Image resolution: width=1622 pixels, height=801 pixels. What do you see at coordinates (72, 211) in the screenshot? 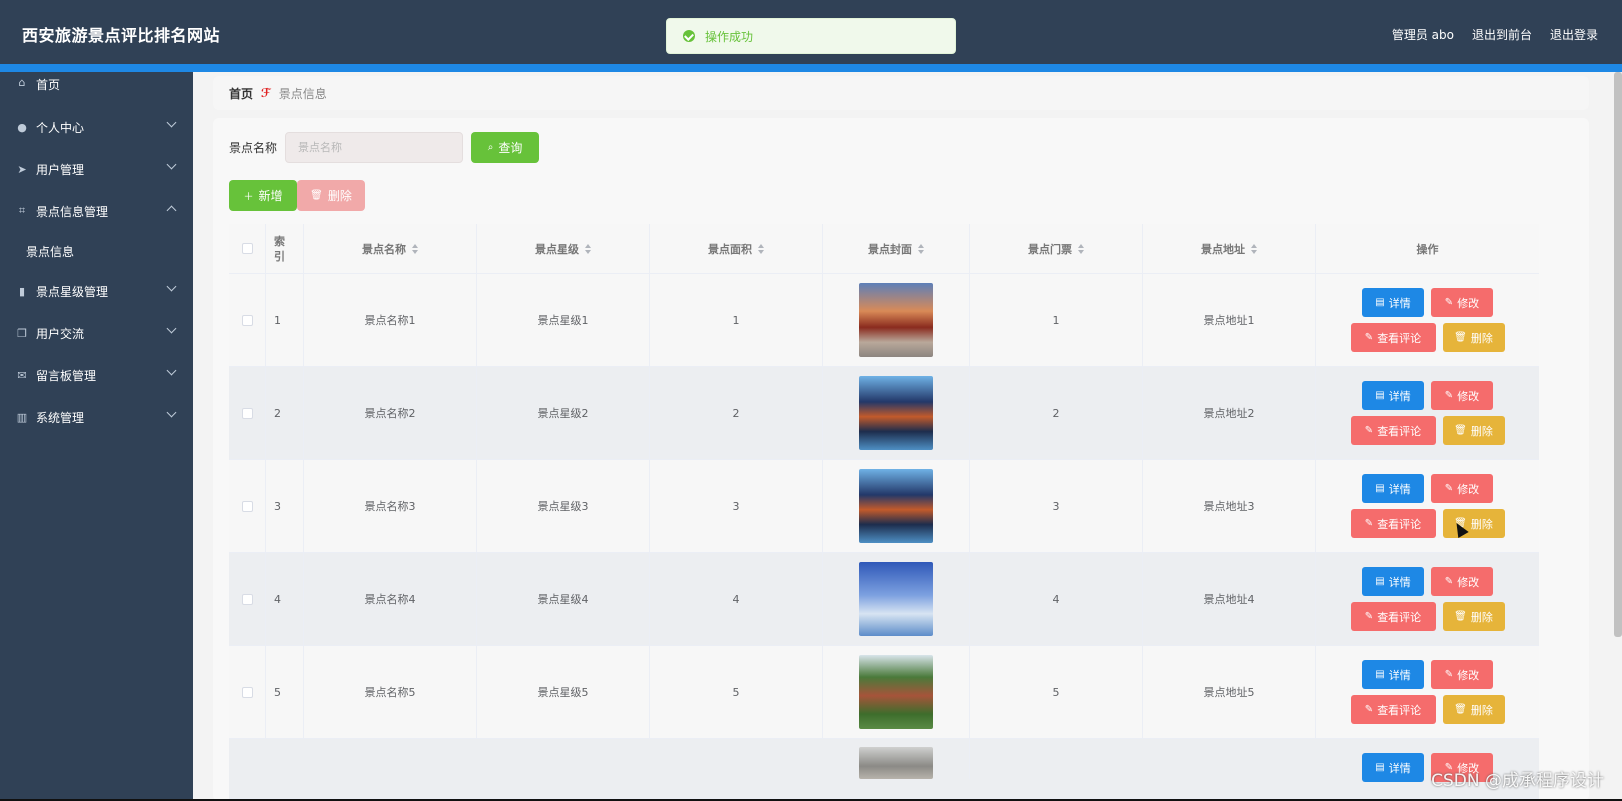
I see `sidebar-item-label: 景点信息管理` at bounding box center [72, 211].